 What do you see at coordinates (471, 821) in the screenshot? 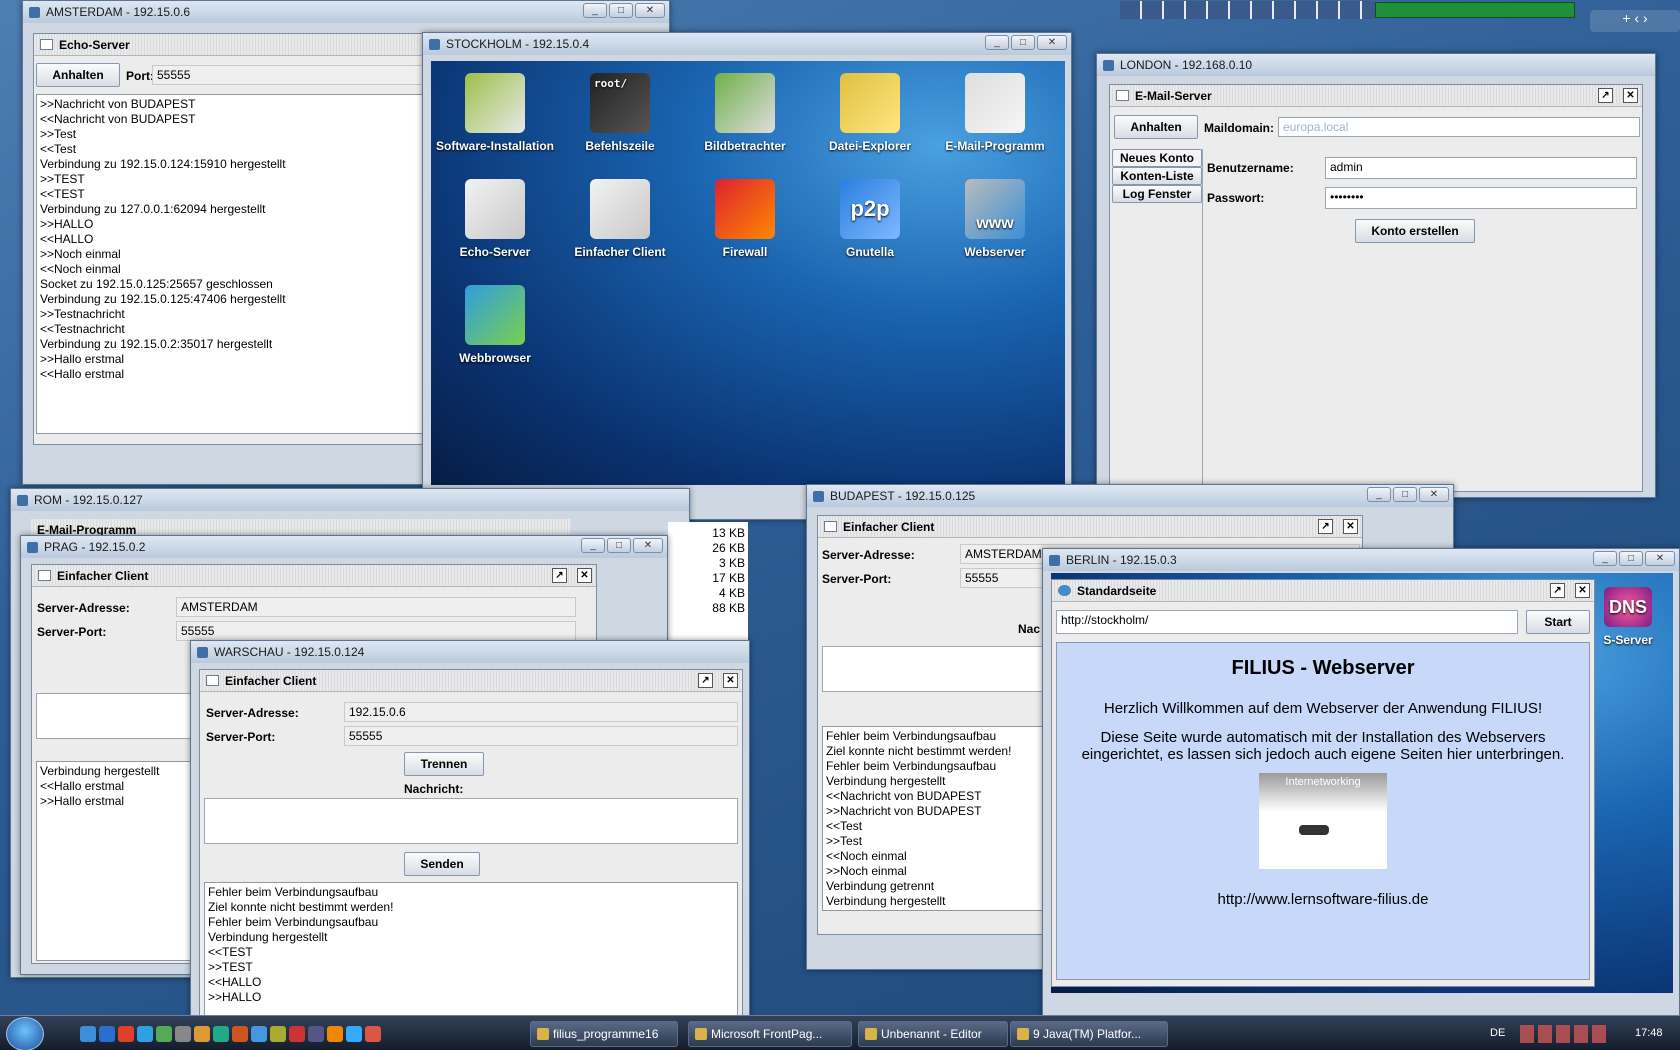
I see `message-field` at bounding box center [471, 821].